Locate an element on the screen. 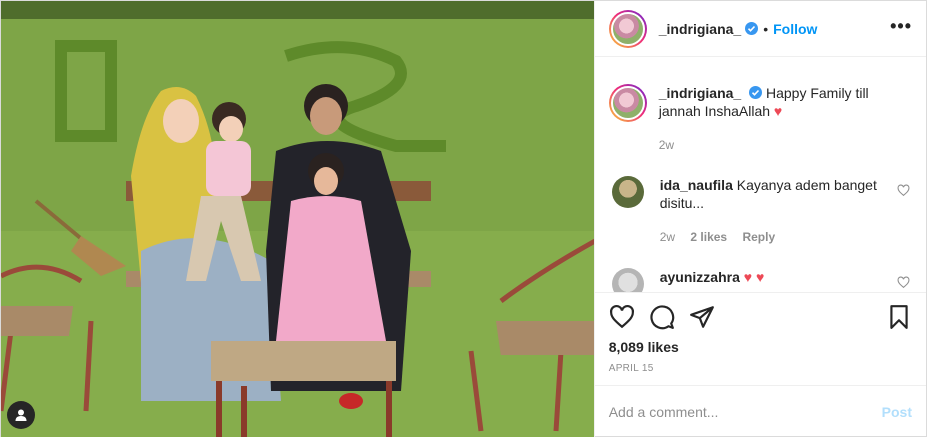  paper-plane-icon is located at coordinates (702, 317).